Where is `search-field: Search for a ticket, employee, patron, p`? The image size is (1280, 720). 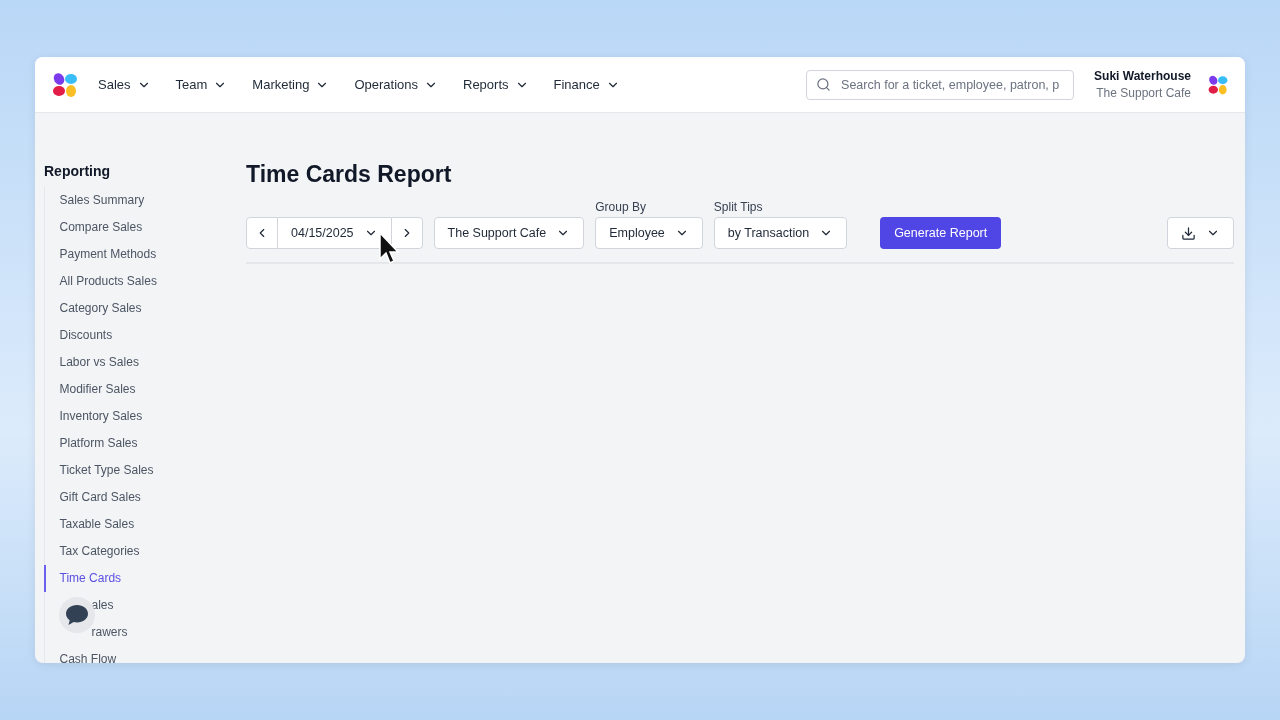
search-field: Search for a ticket, employee, patron, p is located at coordinates (940, 84).